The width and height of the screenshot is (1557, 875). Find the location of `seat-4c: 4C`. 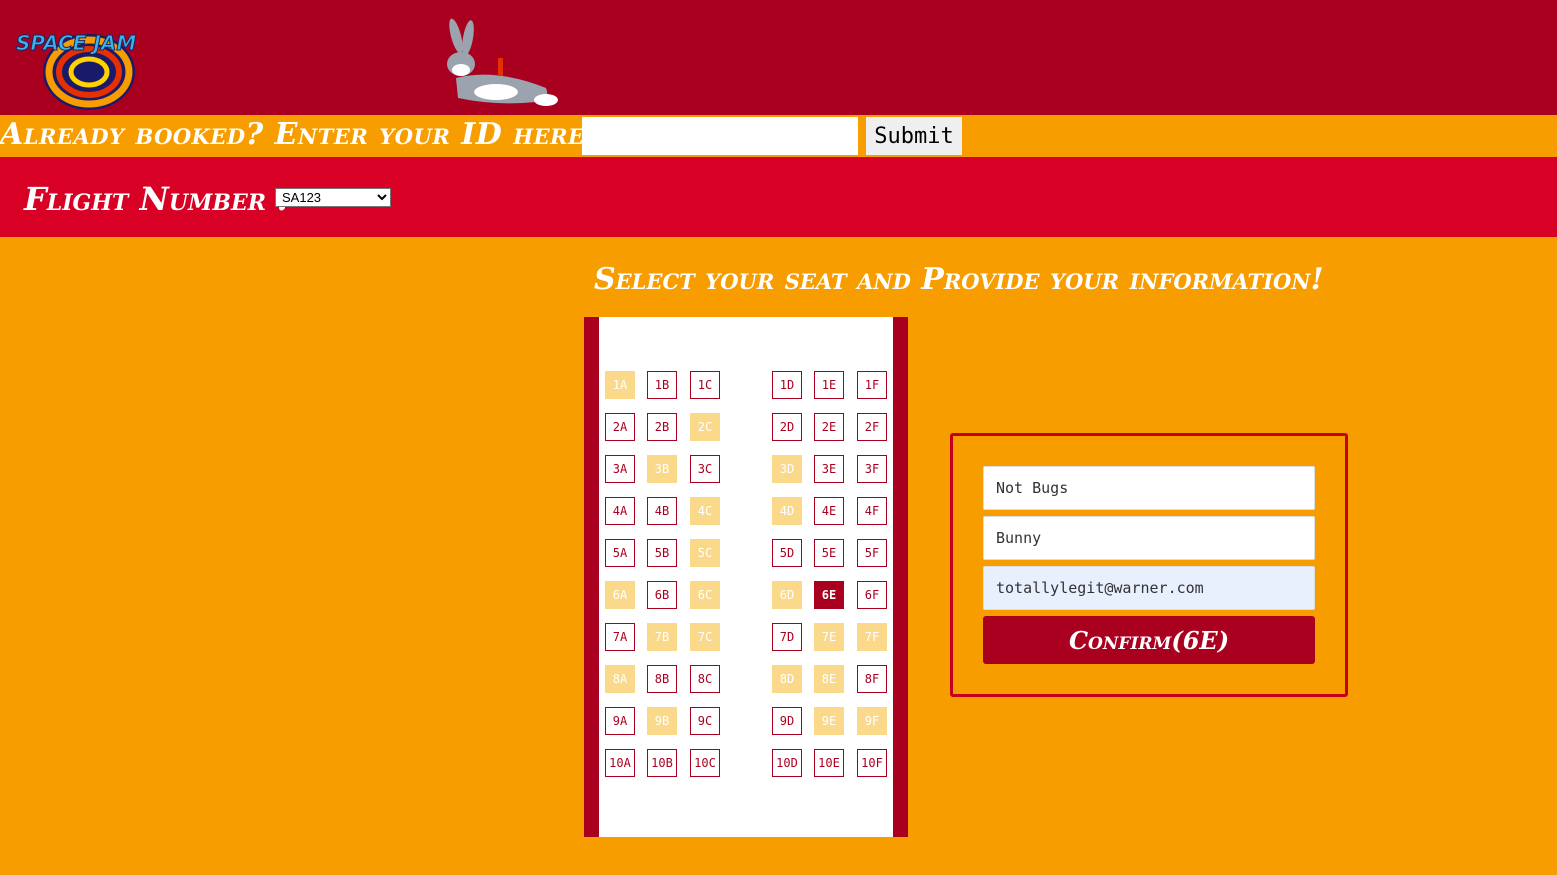

seat-4c: 4C is located at coordinates (705, 511).